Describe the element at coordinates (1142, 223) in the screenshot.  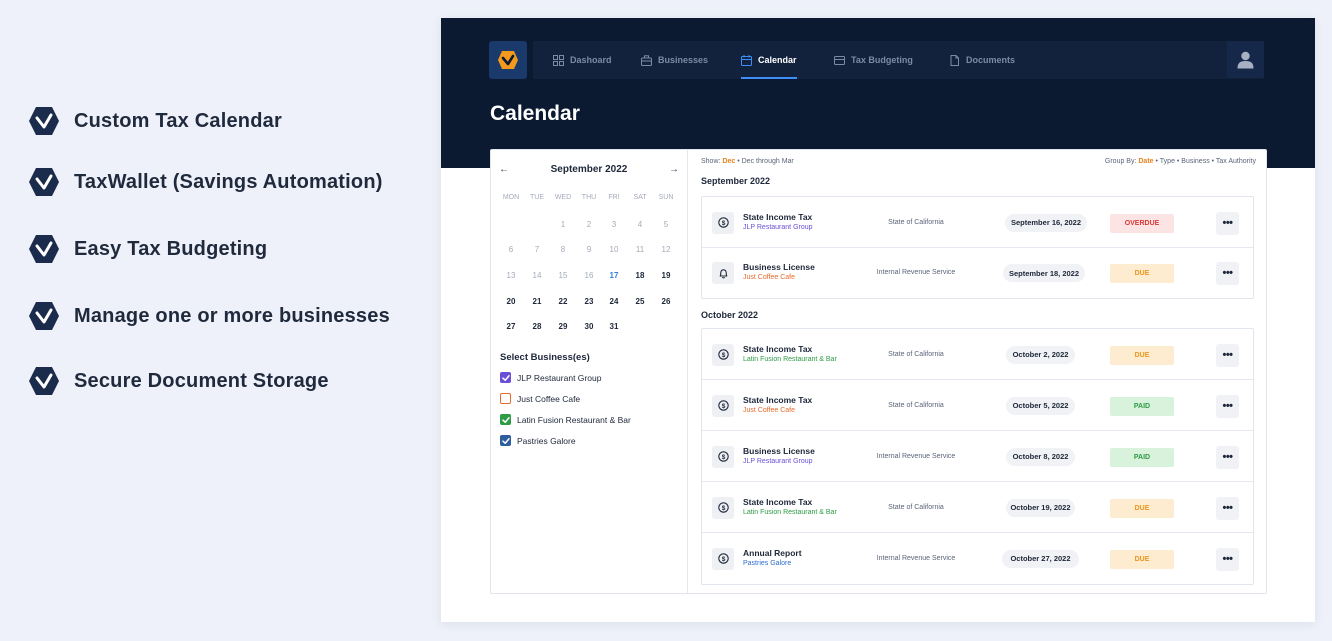
I see `status-badge: OVERDUE` at that location.